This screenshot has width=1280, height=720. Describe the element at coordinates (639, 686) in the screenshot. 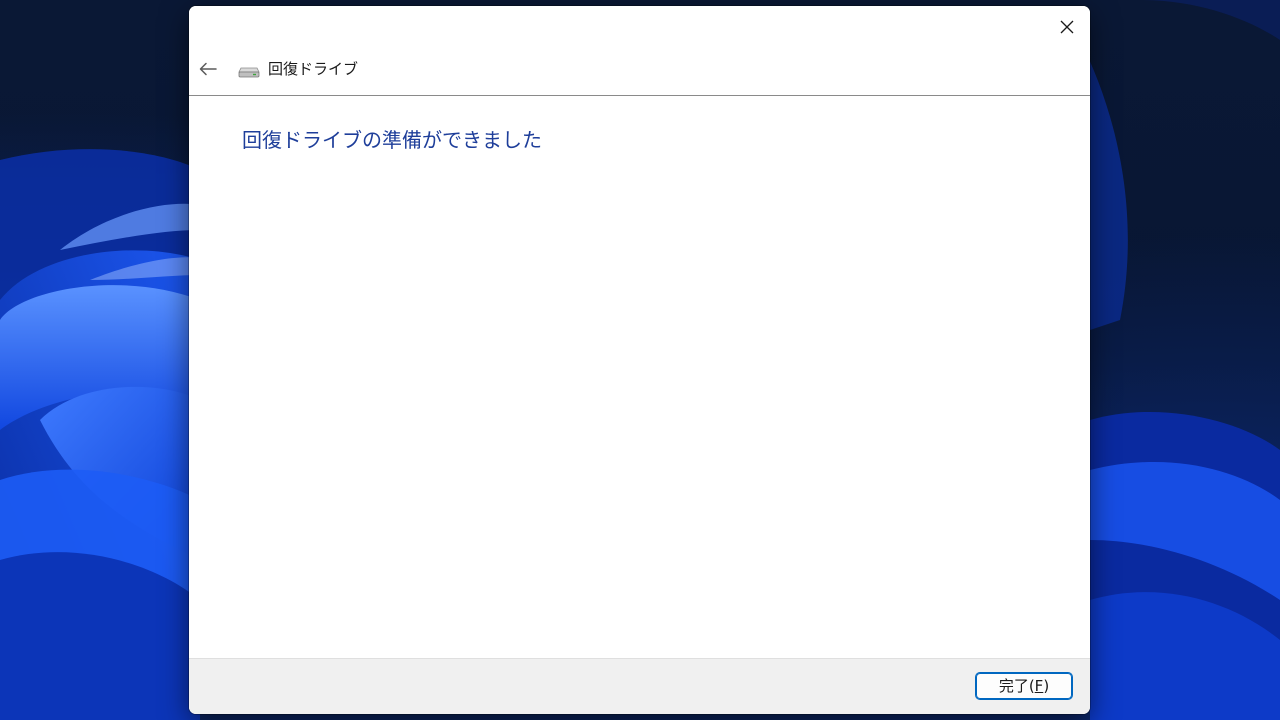

I see `dialog-footer: 完了(F)` at that location.